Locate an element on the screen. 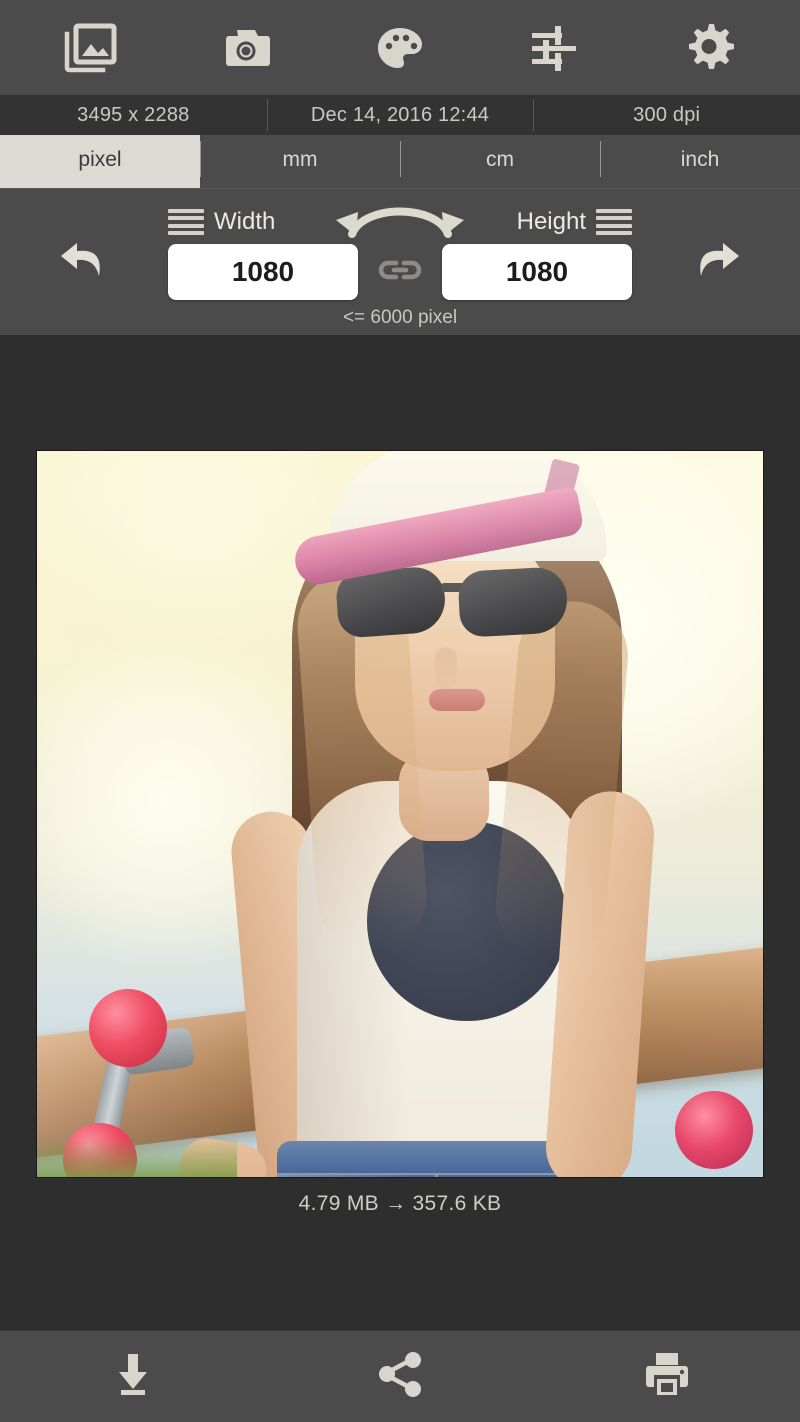  bottom-toolbar is located at coordinates (400, 1376).